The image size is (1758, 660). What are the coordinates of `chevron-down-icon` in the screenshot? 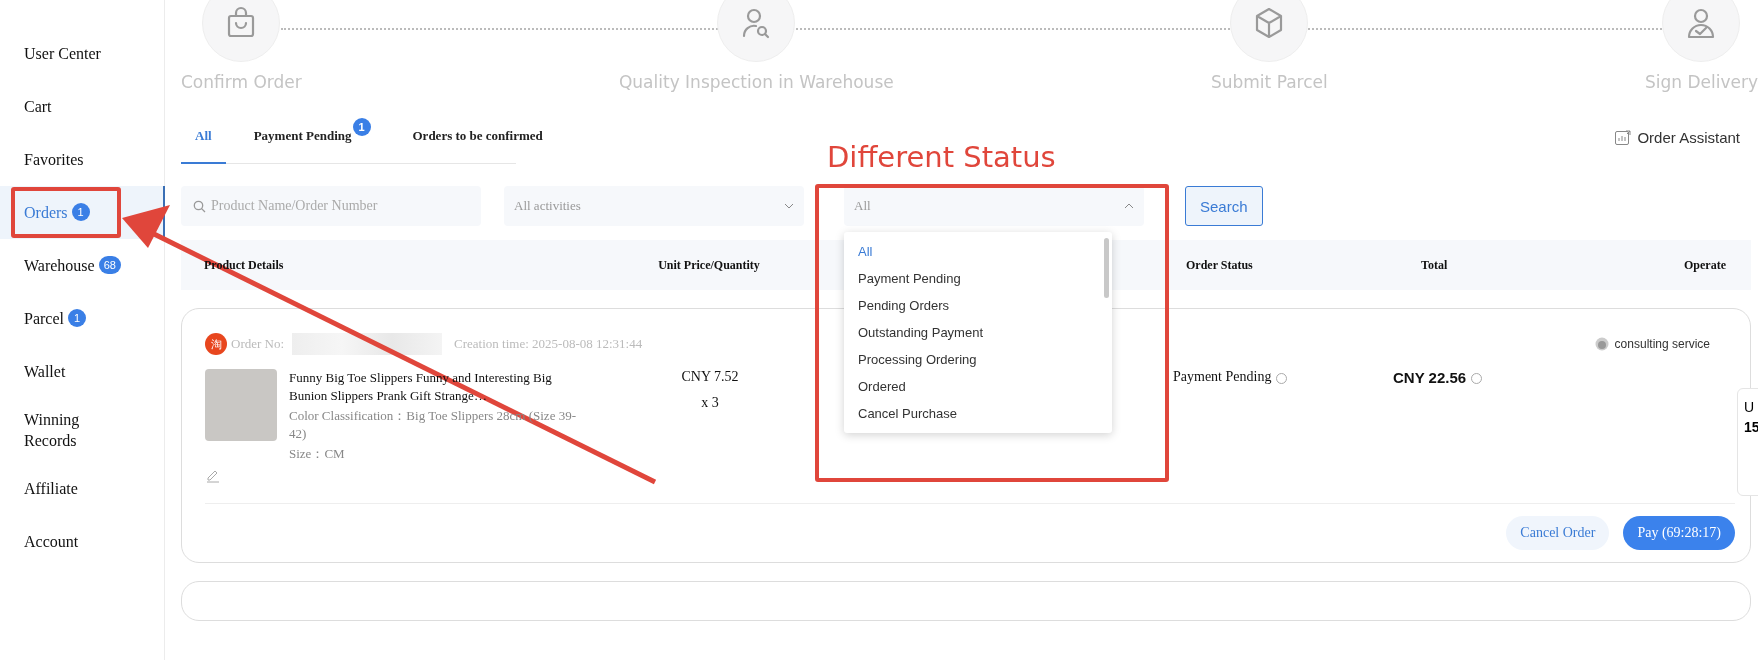 It's located at (789, 206).